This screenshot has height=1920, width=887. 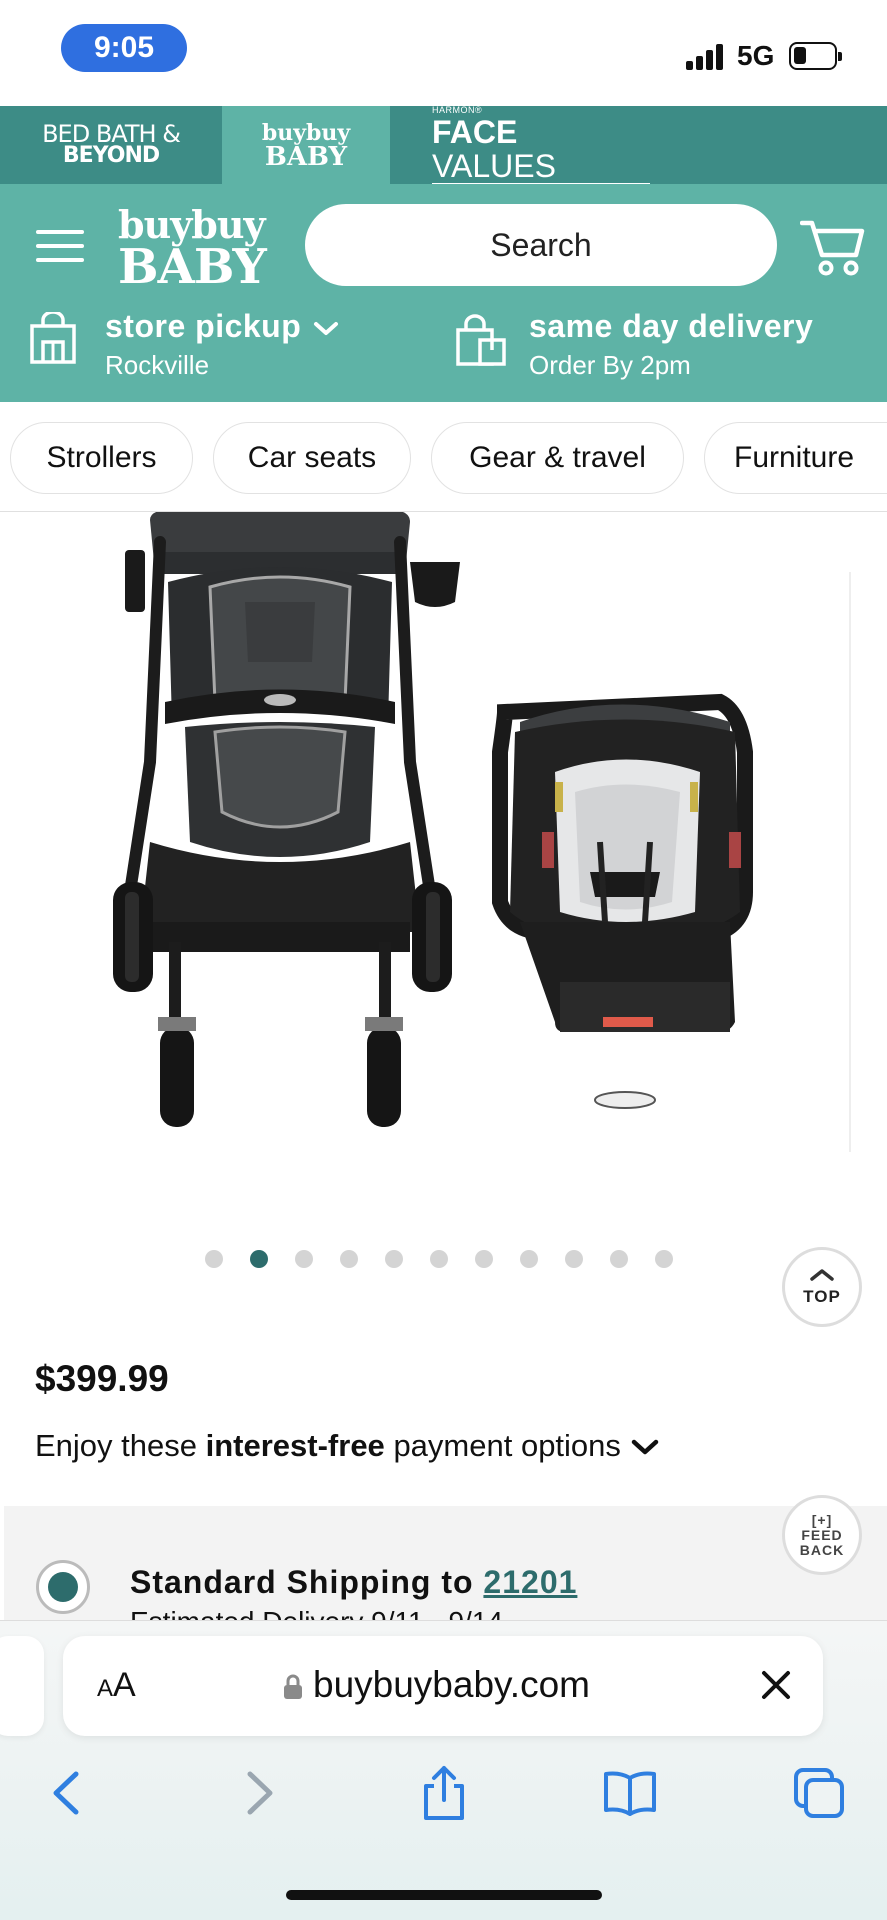 What do you see at coordinates (610, 365) in the screenshot?
I see `delivery-subtitle: Order By 2pm` at bounding box center [610, 365].